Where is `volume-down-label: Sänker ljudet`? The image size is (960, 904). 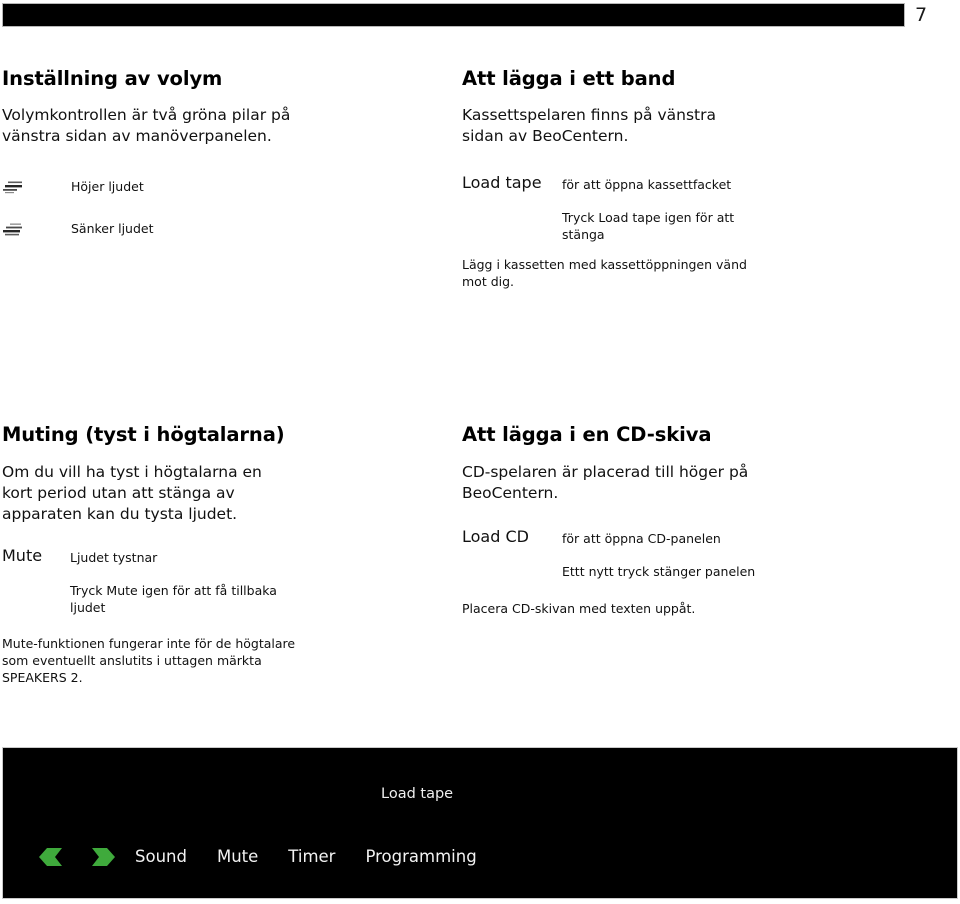
volume-down-label: Sänker ljudet is located at coordinates (112, 228).